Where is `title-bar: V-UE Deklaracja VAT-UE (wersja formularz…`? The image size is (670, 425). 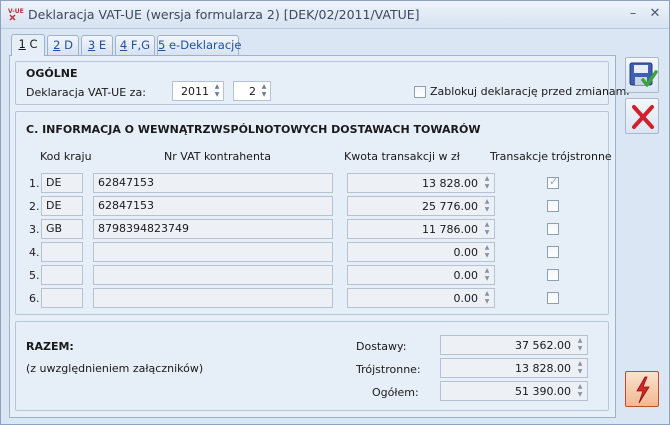
title-bar: V-UE Deklaracja VAT-UE (wersja formularz… is located at coordinates (335, 15).